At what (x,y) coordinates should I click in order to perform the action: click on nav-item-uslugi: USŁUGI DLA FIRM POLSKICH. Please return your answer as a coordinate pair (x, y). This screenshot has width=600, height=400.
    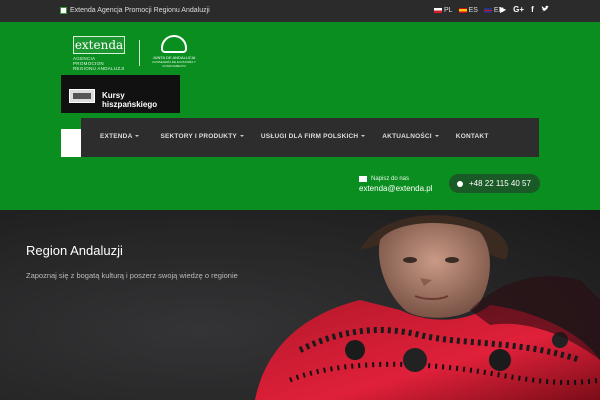
    Looking at the image, I should click on (313, 136).